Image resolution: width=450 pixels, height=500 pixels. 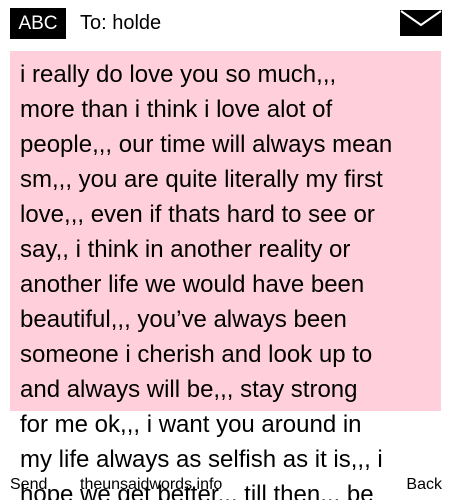 I want to click on compose-header: ABC To: holde, so click(x=225, y=23).